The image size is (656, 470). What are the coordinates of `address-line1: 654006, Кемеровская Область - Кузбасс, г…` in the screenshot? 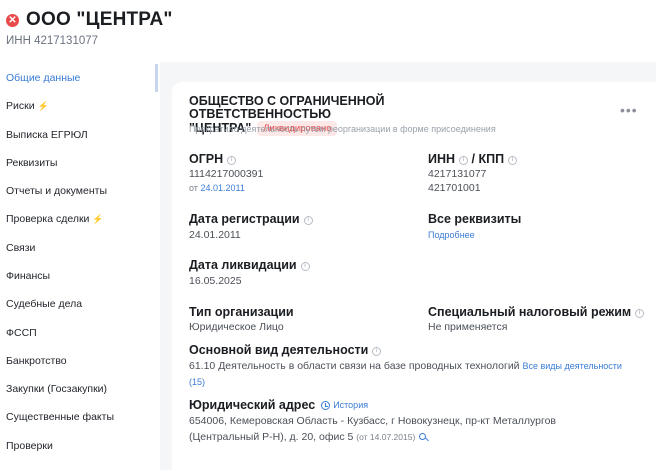 It's located at (373, 421).